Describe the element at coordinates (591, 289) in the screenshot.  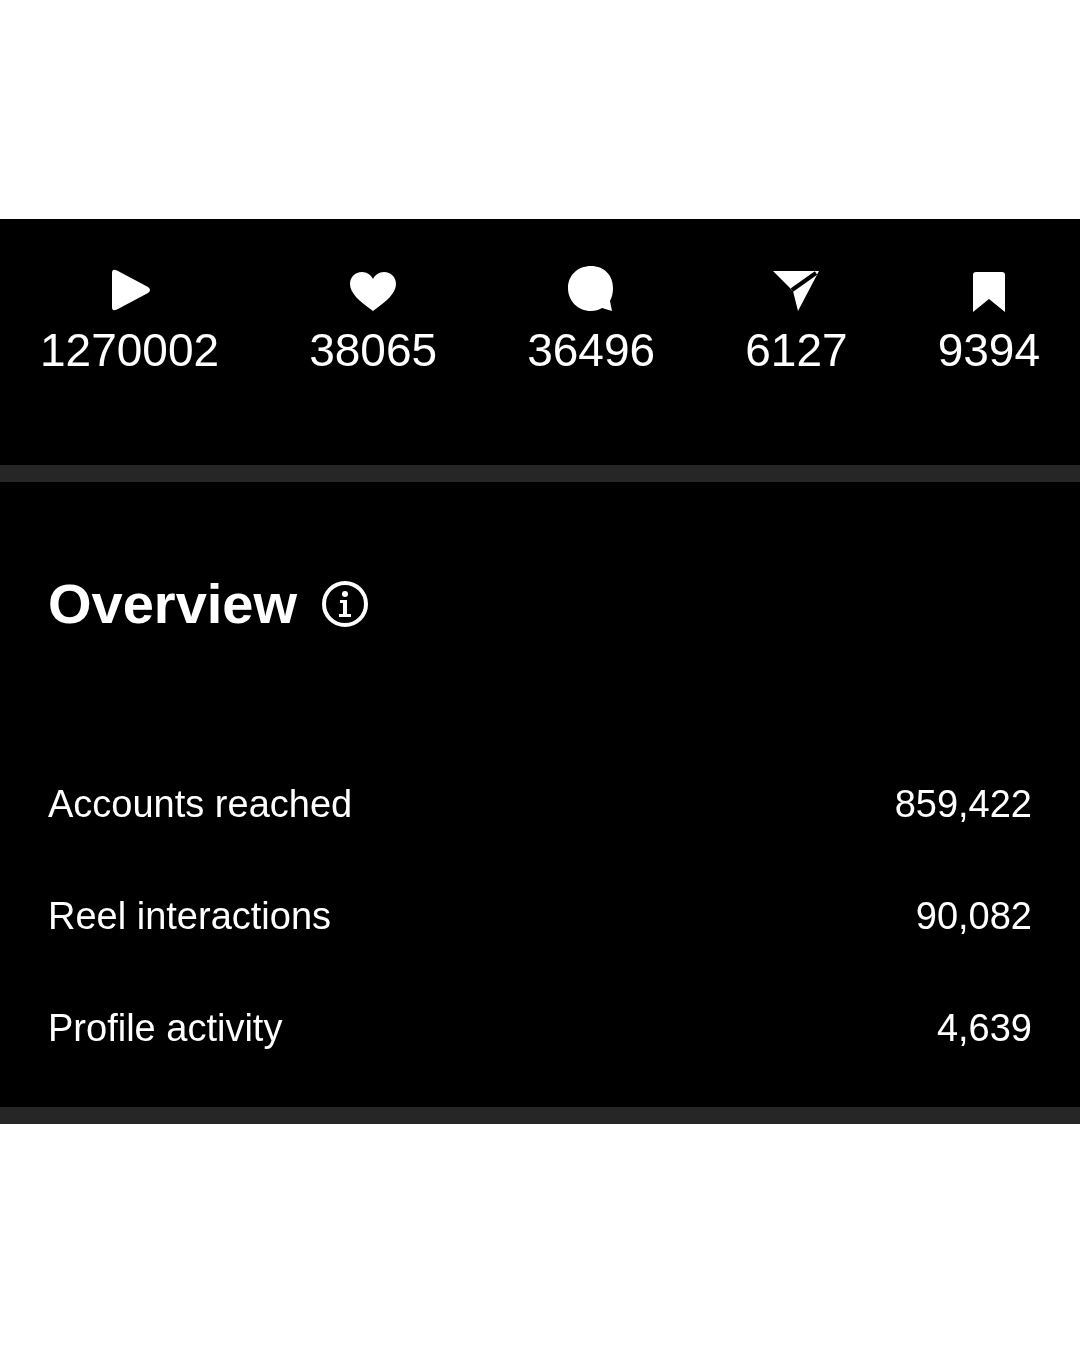
I see `speech-bubble-icon` at that location.